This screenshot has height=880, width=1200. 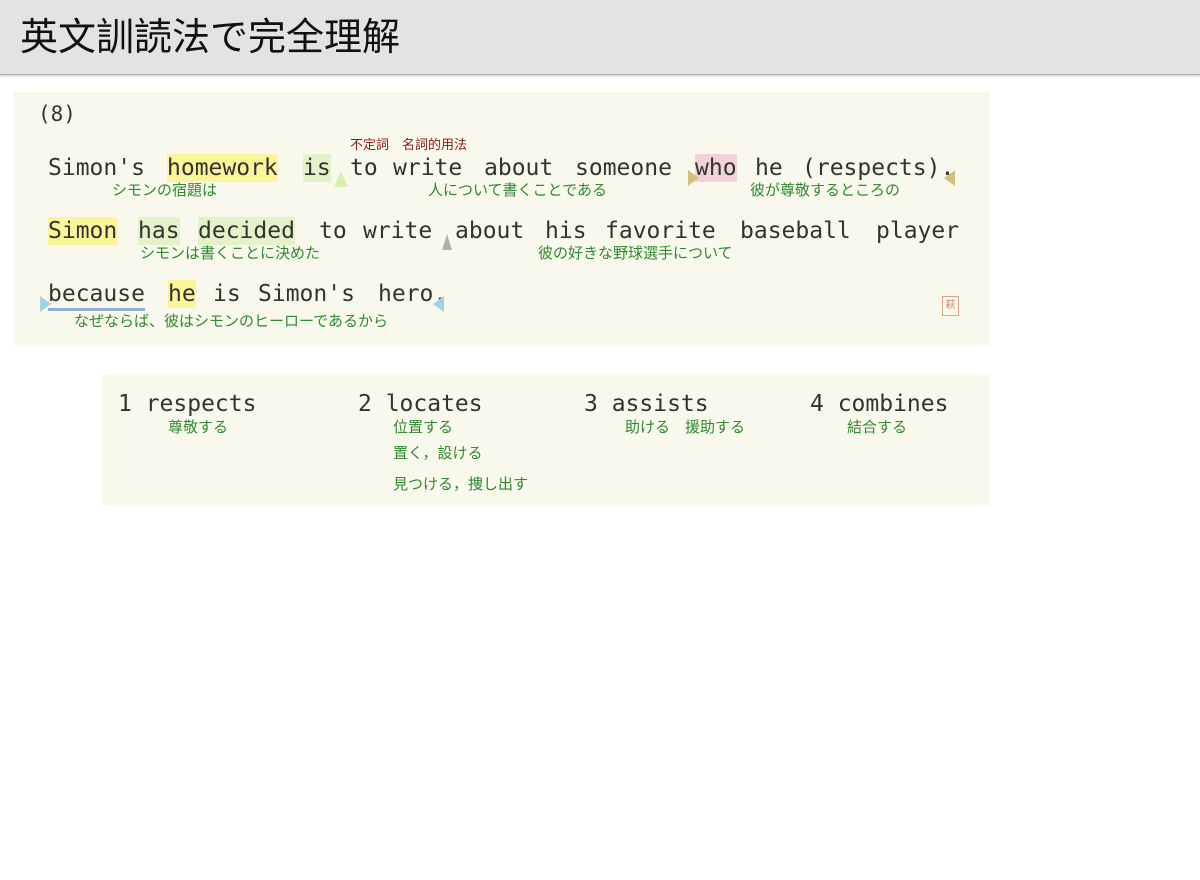 What do you see at coordinates (918, 231) in the screenshot?
I see `word: player` at bounding box center [918, 231].